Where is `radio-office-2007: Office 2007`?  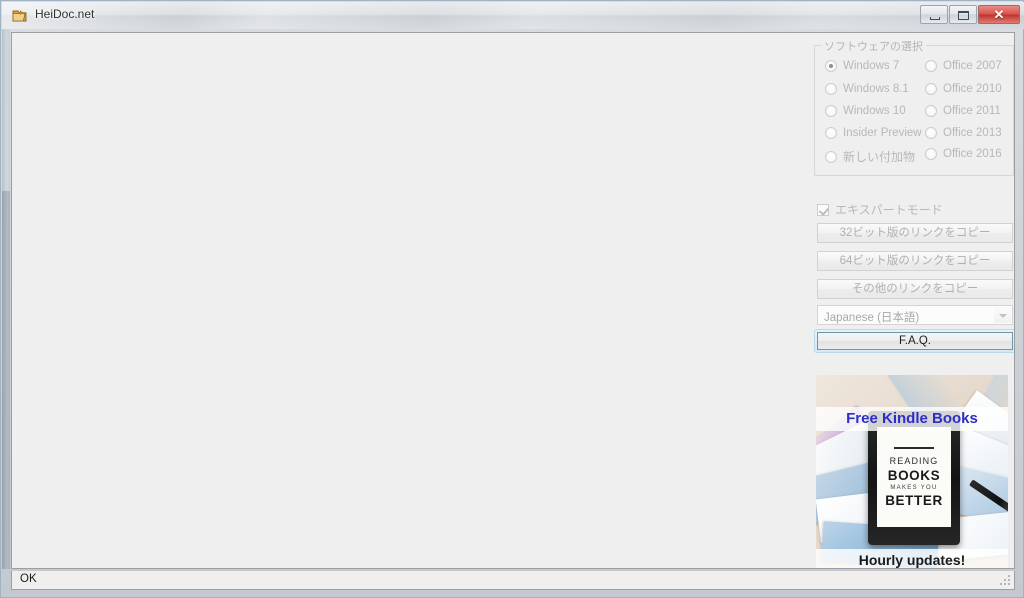 radio-office-2007: Office 2007 is located at coordinates (963, 66).